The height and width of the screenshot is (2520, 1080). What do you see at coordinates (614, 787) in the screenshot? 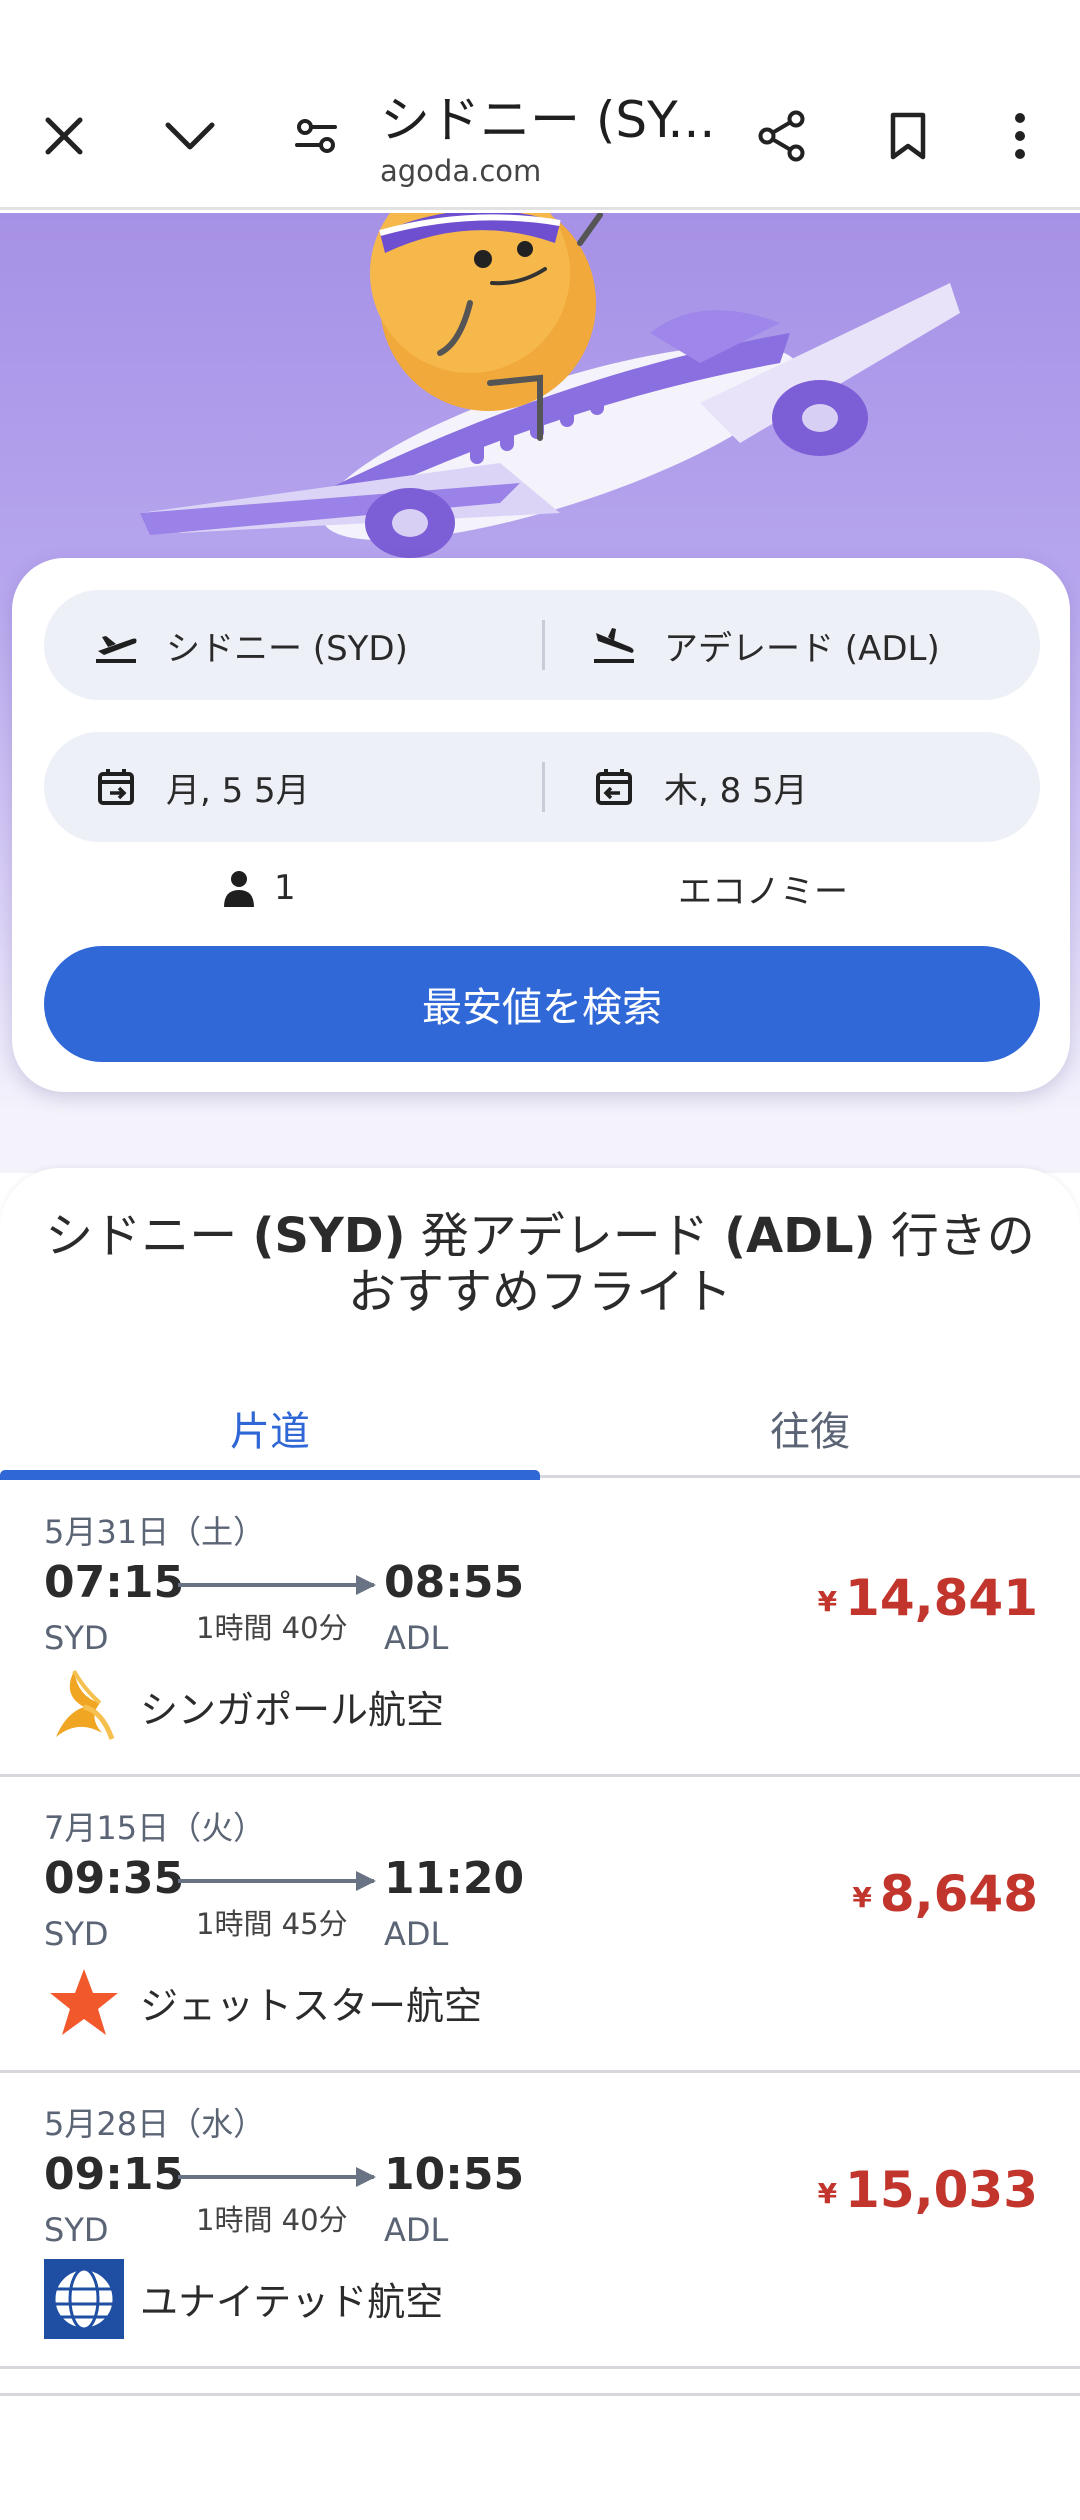
I see `calendar-return-icon` at bounding box center [614, 787].